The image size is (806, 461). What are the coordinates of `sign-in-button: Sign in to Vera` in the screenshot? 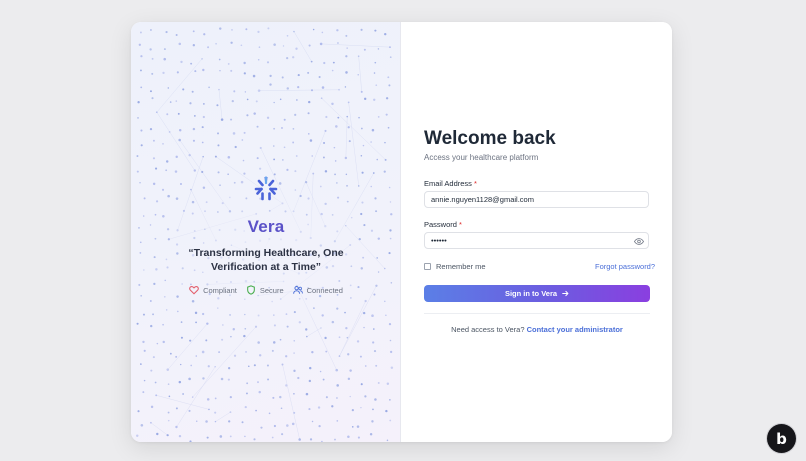 It's located at (537, 293).